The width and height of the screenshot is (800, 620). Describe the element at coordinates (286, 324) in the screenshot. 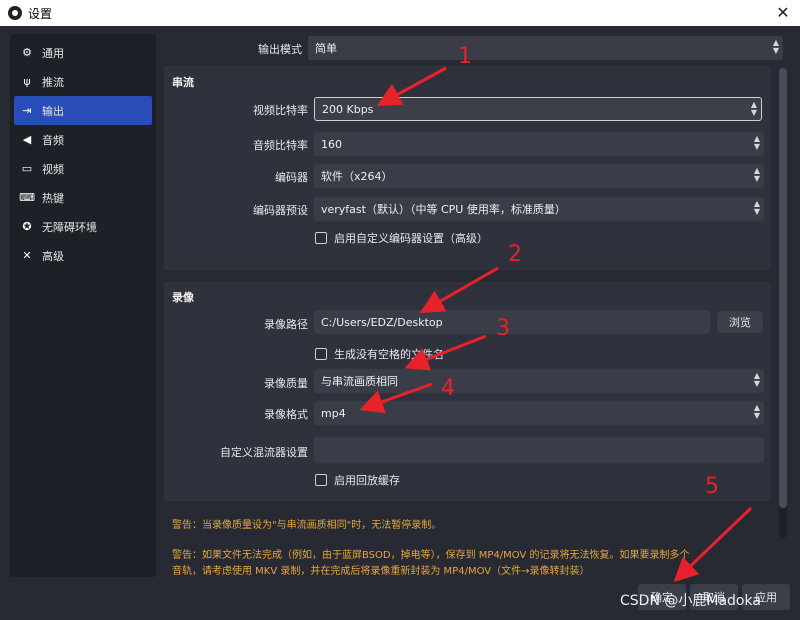

I see `recording-path-label: 录像路径` at that location.